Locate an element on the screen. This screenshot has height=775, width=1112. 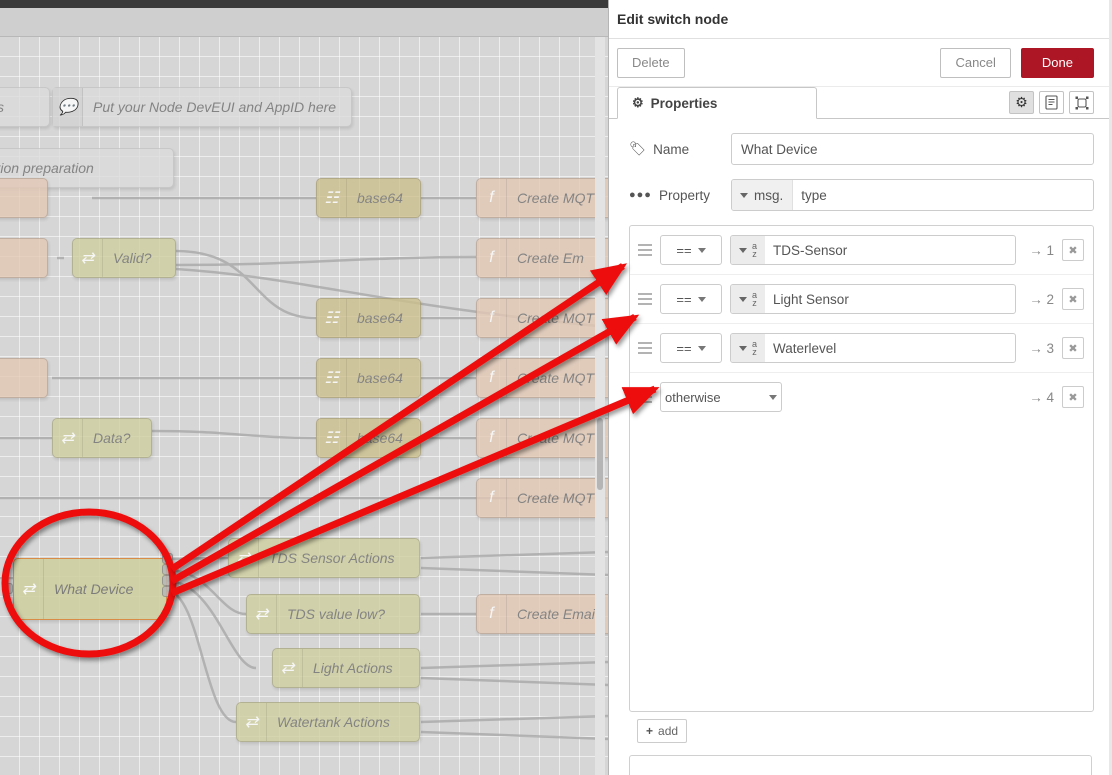
property-value-input is located at coordinates (943, 195).